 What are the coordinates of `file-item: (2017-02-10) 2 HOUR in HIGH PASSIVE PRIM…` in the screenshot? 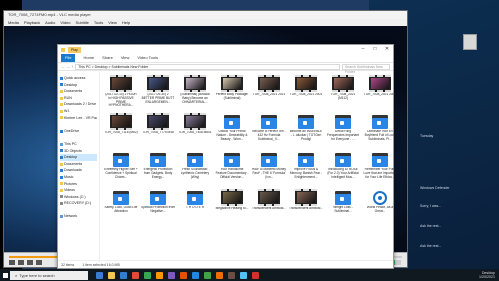 It's located at (121, 93).